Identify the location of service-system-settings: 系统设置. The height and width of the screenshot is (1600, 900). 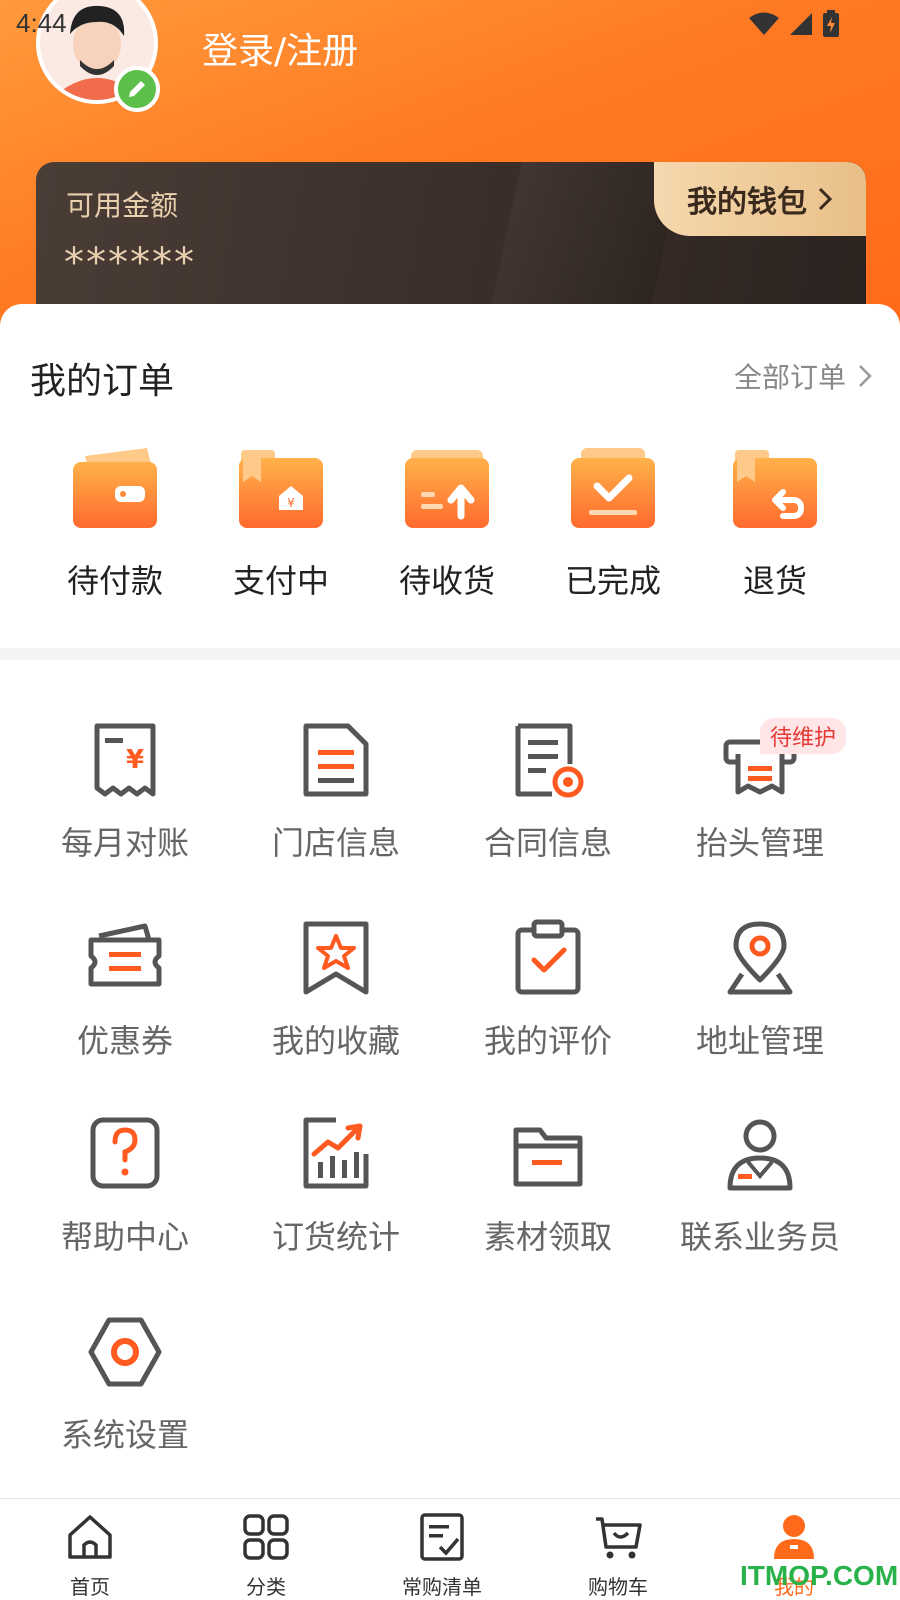
(125, 1384).